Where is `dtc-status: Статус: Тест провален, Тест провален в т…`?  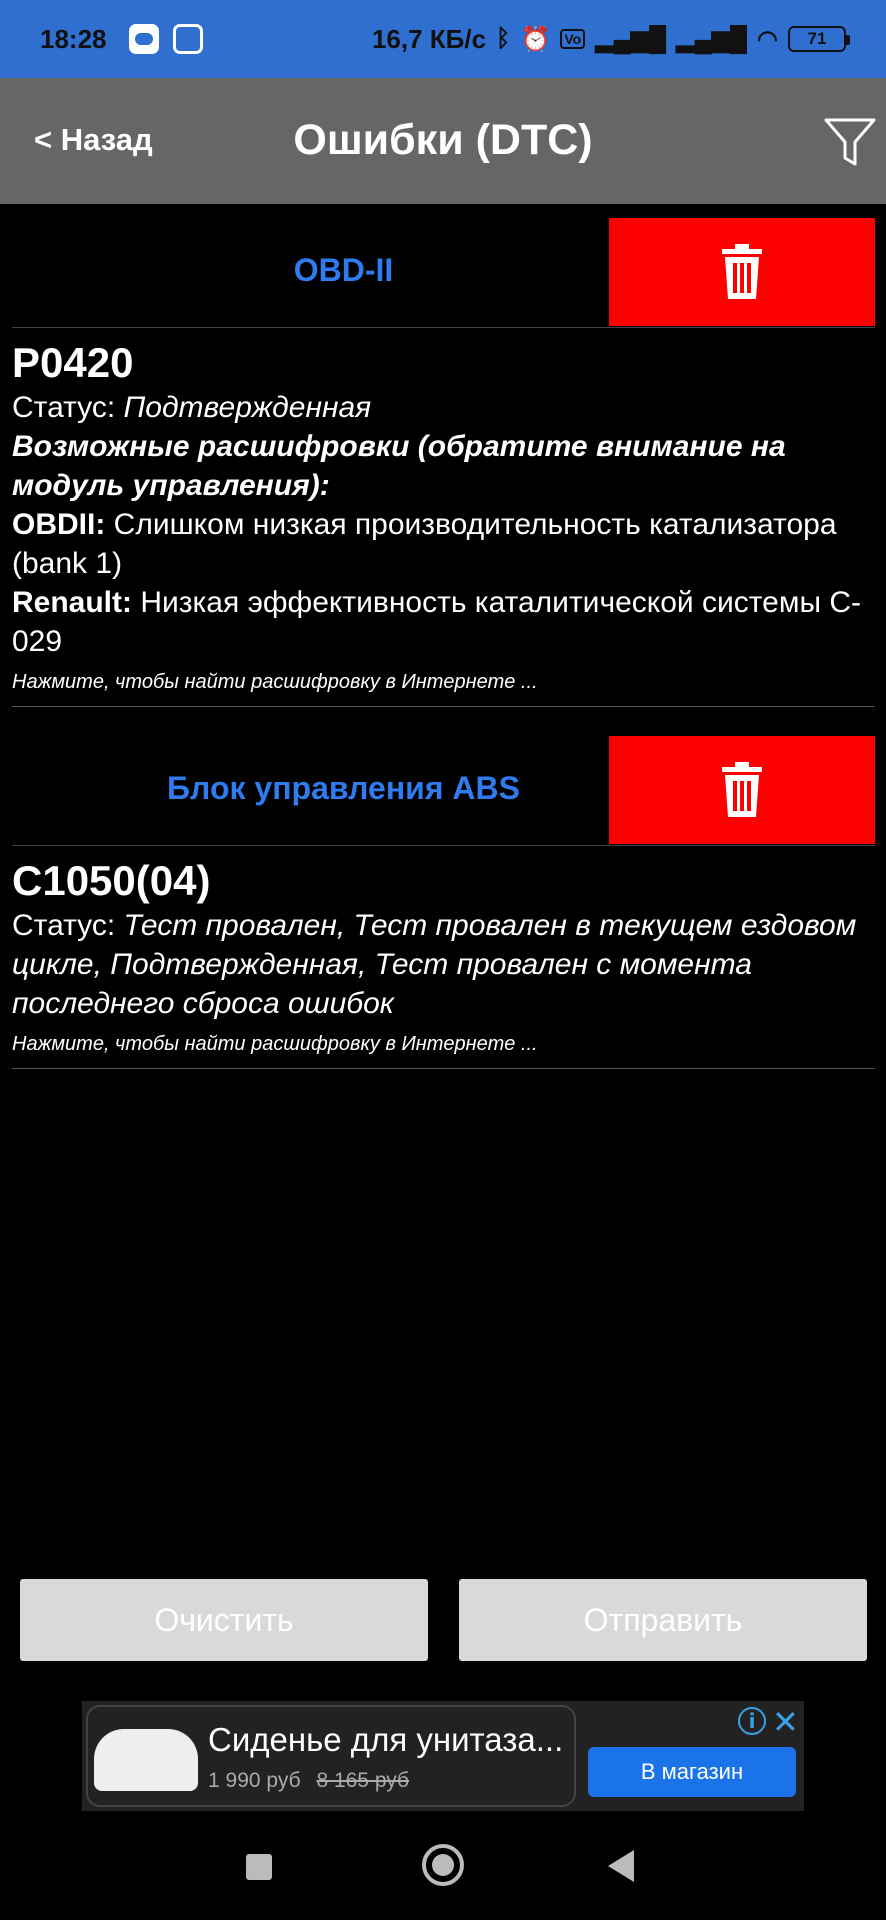
dtc-status: Статус: Тест провален, Тест провален в т… is located at coordinates (443, 964).